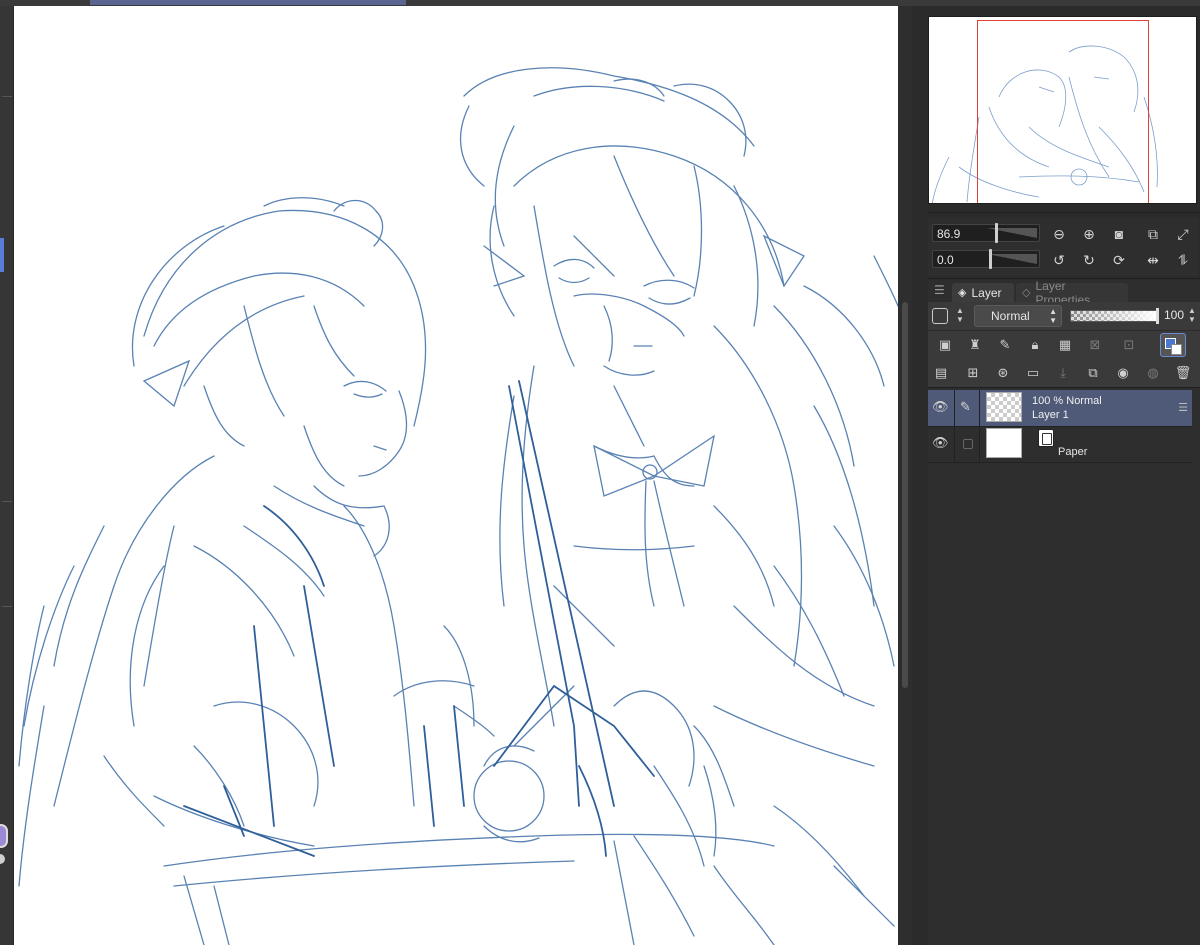  I want to click on flip-horizontal-icon: ⇹, so click(1153, 260).